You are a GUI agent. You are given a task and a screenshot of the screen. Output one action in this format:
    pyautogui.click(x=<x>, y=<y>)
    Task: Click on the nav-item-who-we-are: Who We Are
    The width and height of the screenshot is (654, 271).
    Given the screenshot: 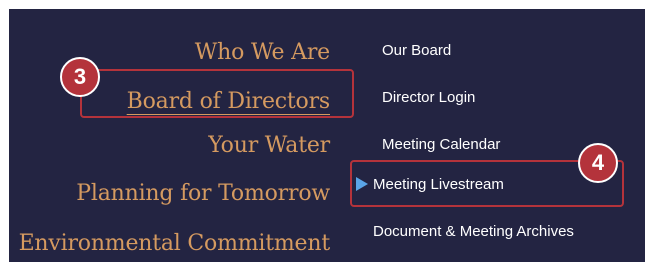 What is the action you would take?
    pyautogui.click(x=262, y=52)
    